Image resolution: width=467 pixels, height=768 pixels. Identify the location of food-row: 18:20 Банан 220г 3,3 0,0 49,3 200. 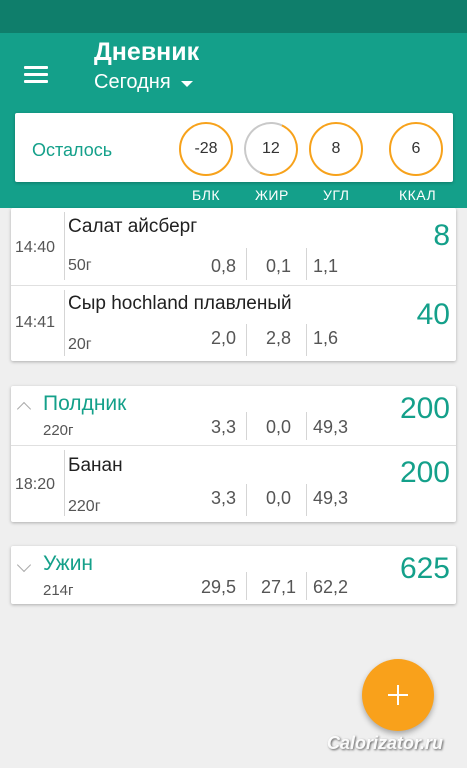
(233, 484).